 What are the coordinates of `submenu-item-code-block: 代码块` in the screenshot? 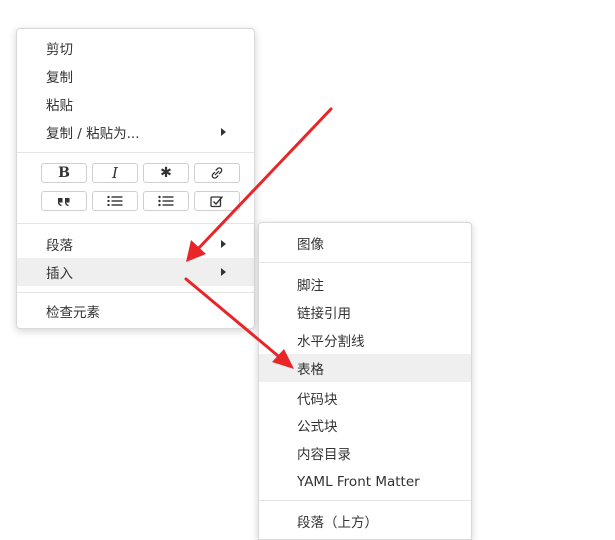 It's located at (365, 398).